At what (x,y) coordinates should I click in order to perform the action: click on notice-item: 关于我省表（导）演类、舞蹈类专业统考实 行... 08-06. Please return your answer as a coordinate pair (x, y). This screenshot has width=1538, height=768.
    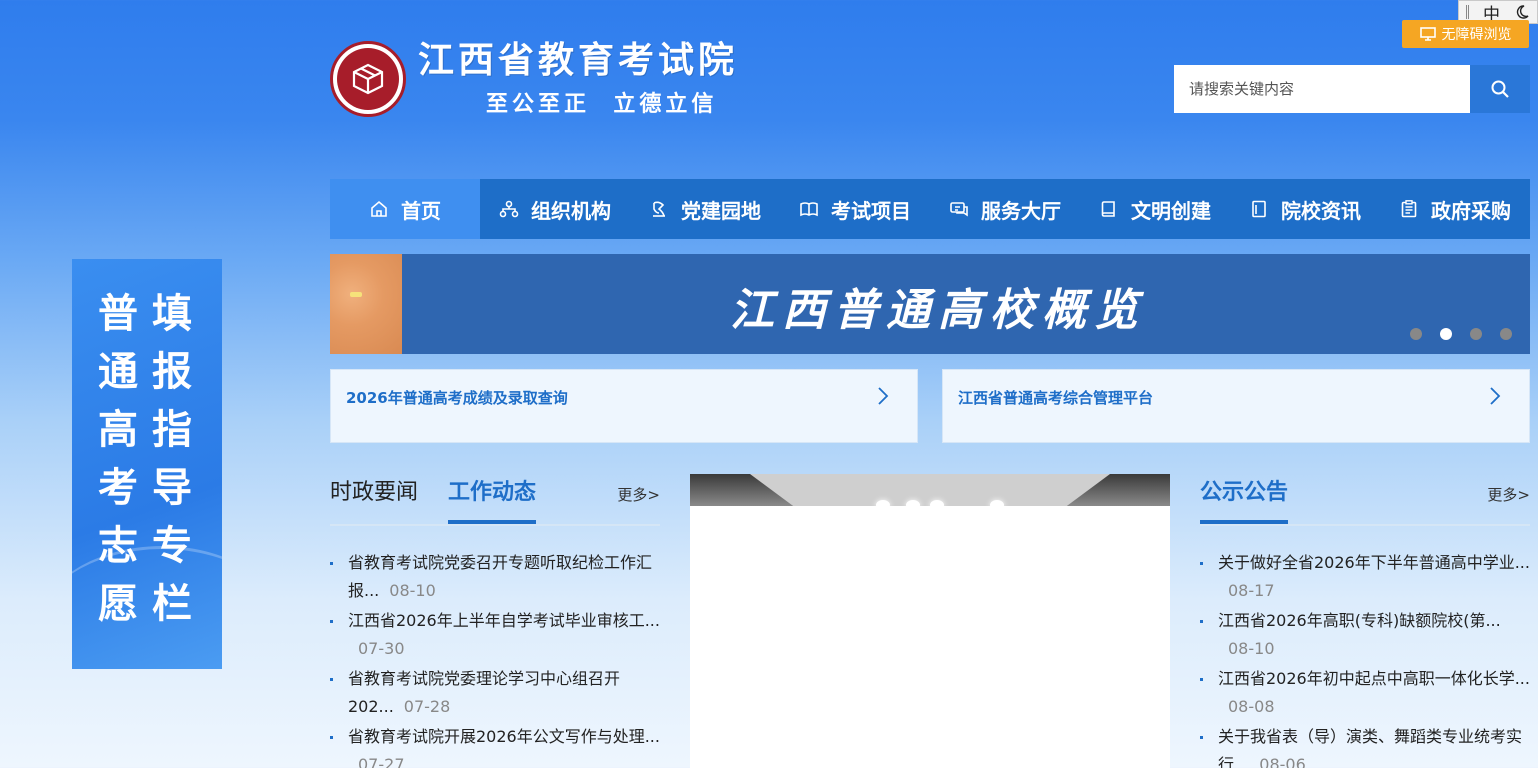
    Looking at the image, I should click on (1365, 745).